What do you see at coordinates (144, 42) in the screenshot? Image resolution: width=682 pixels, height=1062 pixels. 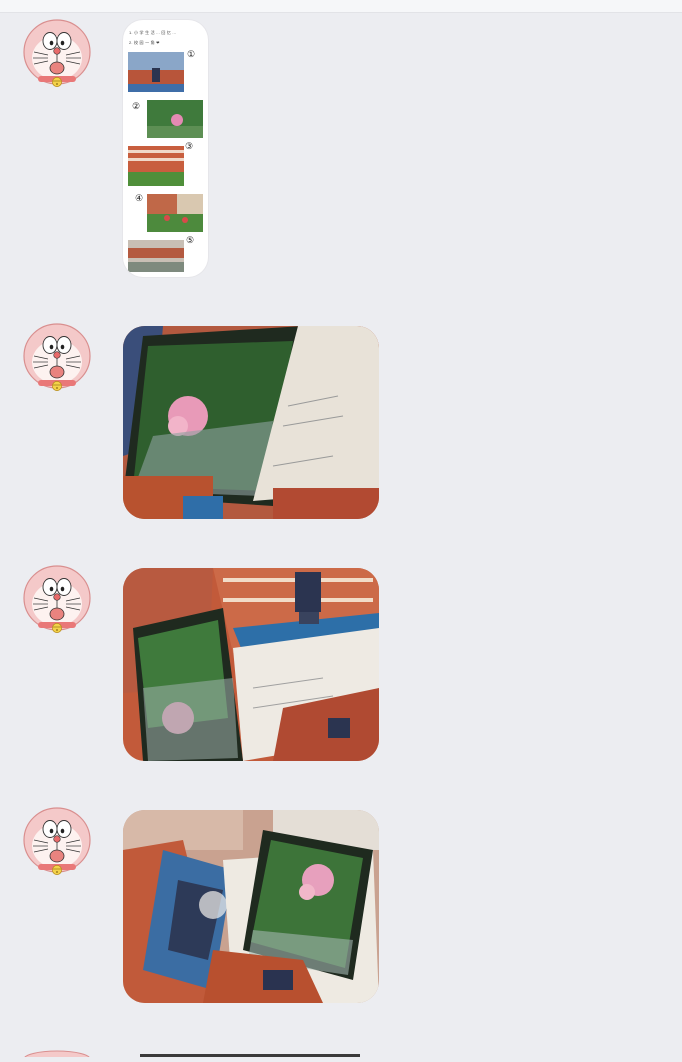 I see `long-image-caption-line-2: 2. 校 园 一 角 ❤` at bounding box center [144, 42].